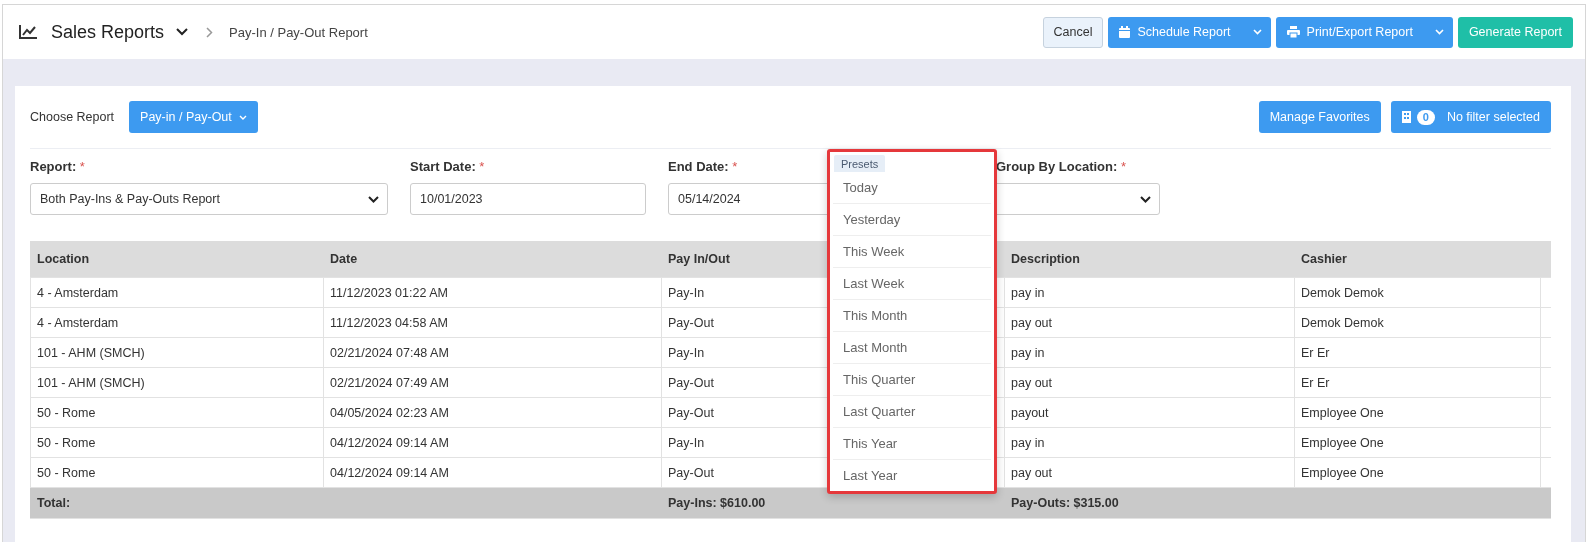  I want to click on preset-item: Today, so click(912, 188).